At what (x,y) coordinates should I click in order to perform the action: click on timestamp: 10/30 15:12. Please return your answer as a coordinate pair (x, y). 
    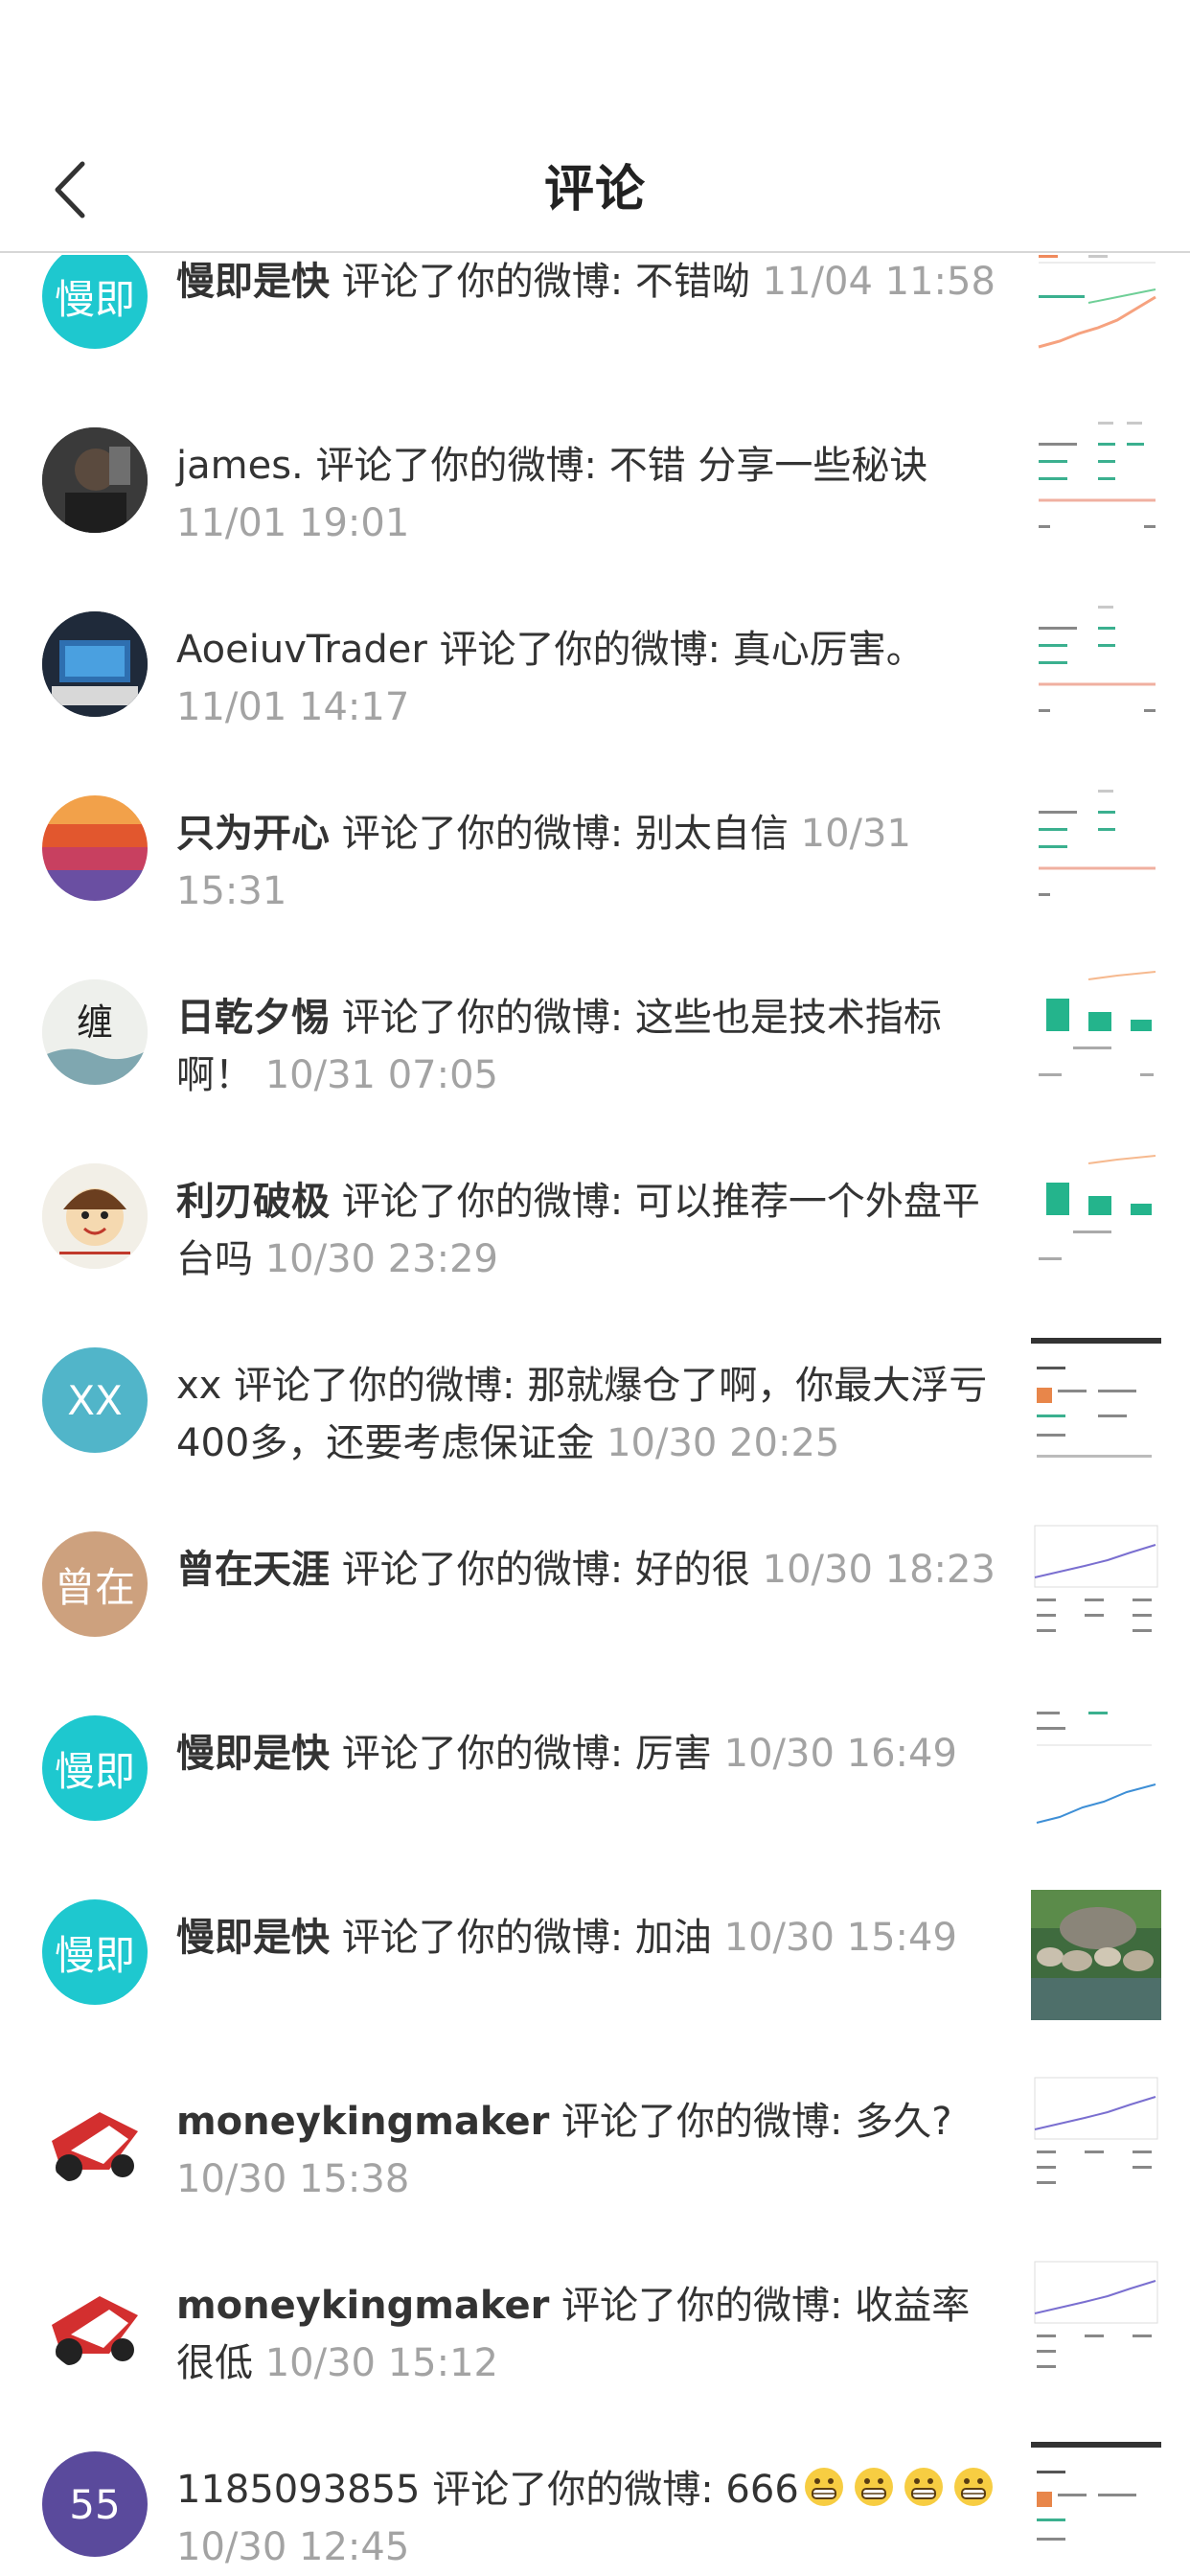
    Looking at the image, I should click on (381, 2363).